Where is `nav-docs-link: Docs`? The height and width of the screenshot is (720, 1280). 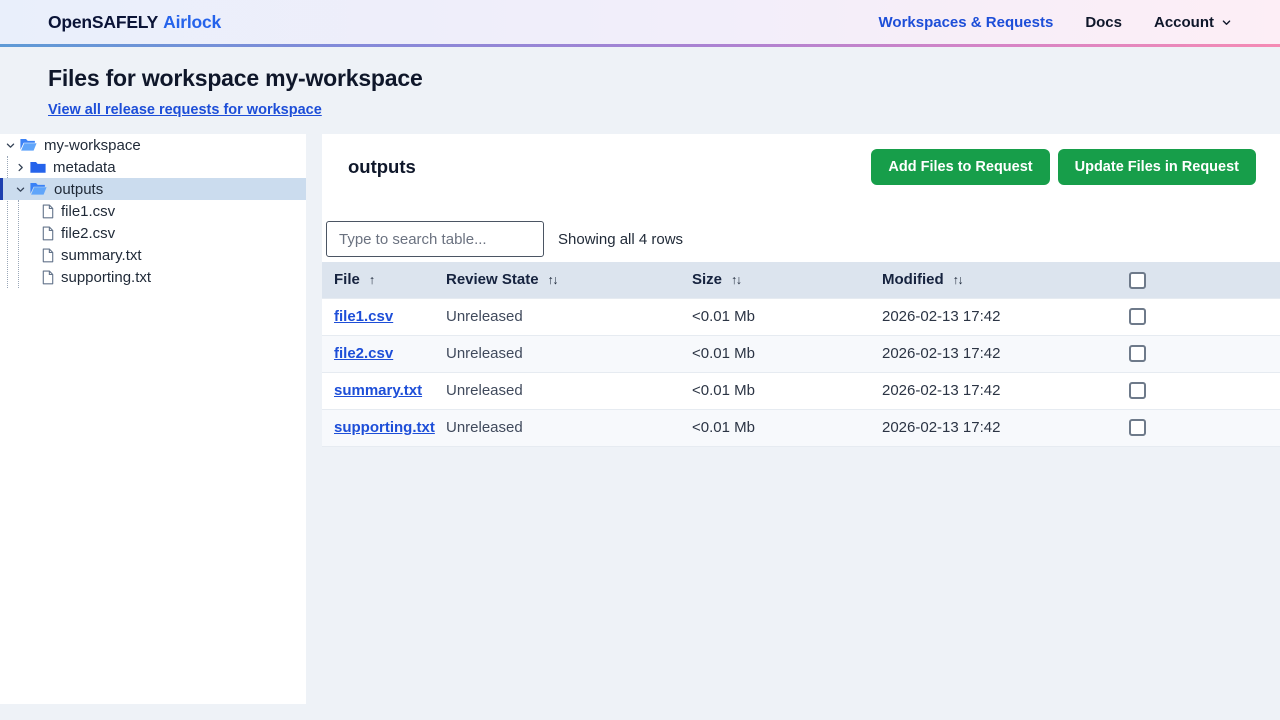 nav-docs-link: Docs is located at coordinates (1103, 22).